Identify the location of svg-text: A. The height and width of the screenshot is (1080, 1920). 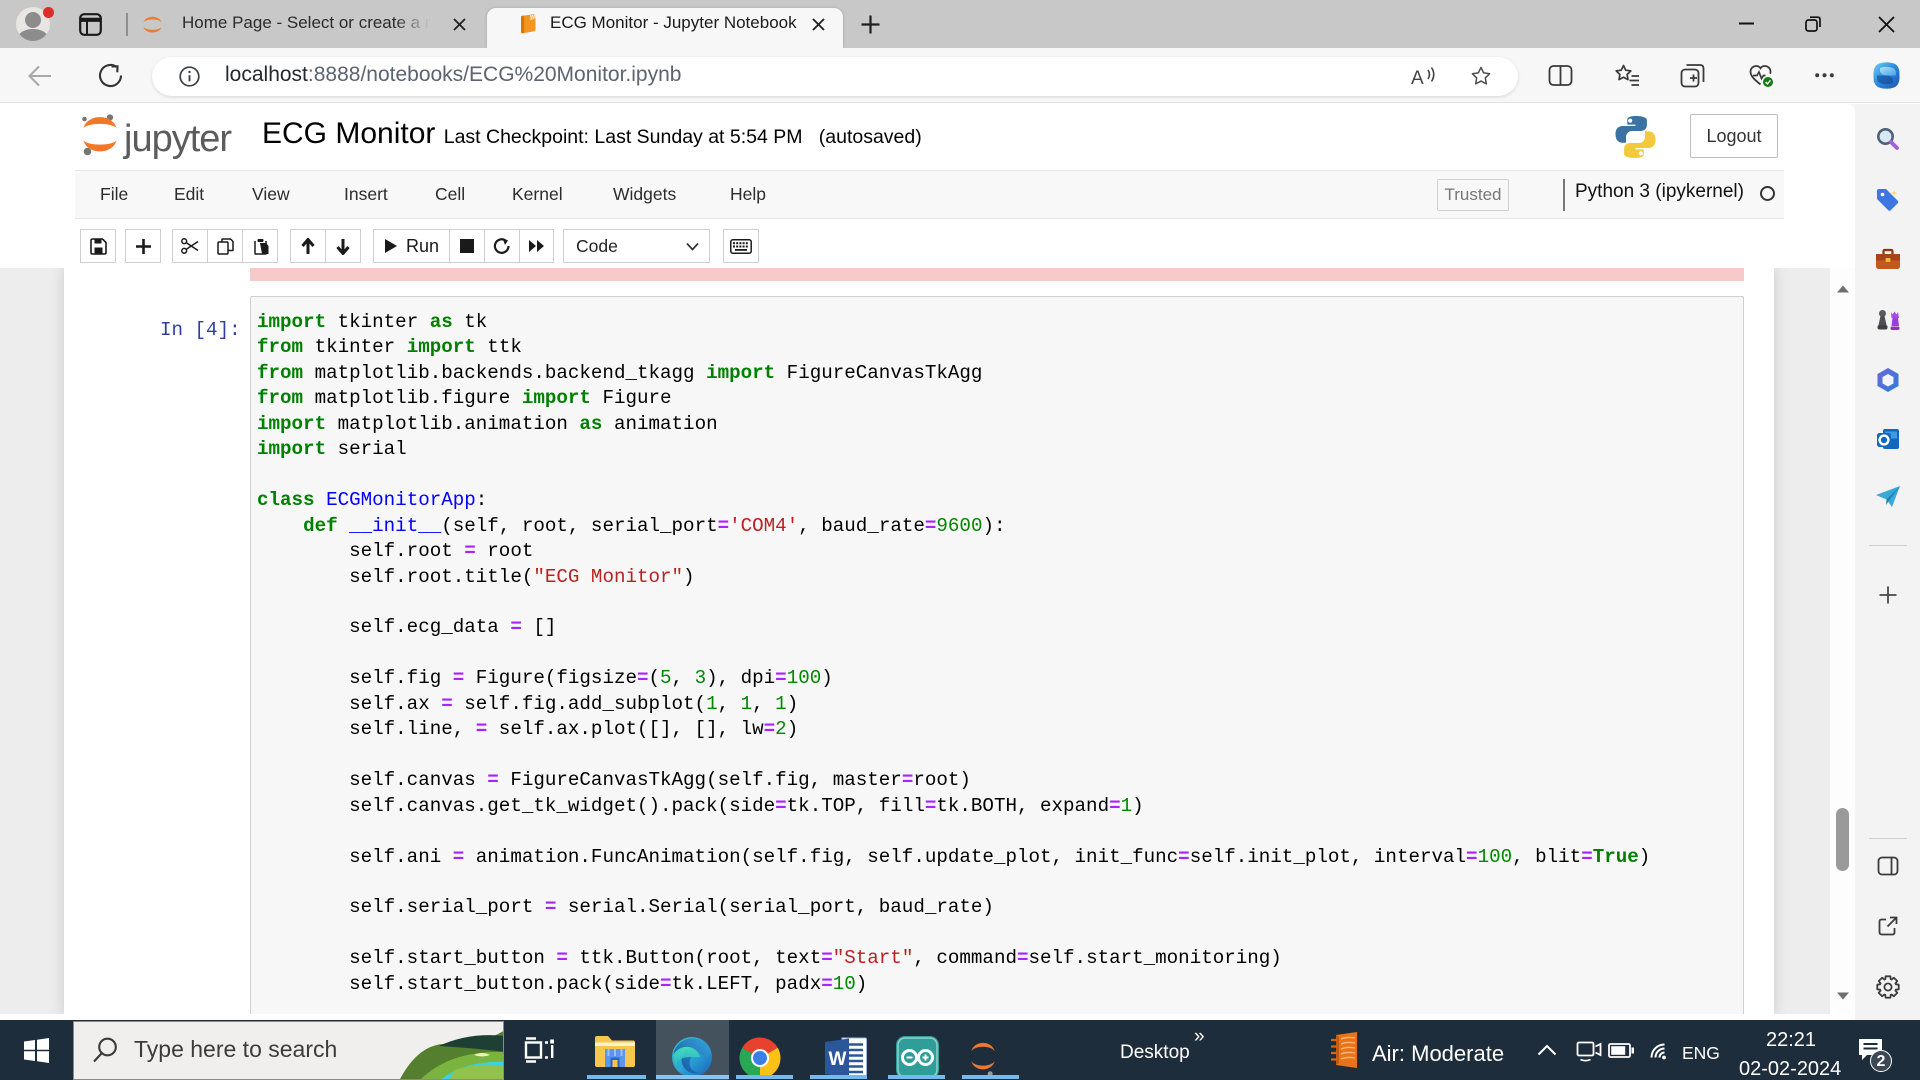
(1417, 78).